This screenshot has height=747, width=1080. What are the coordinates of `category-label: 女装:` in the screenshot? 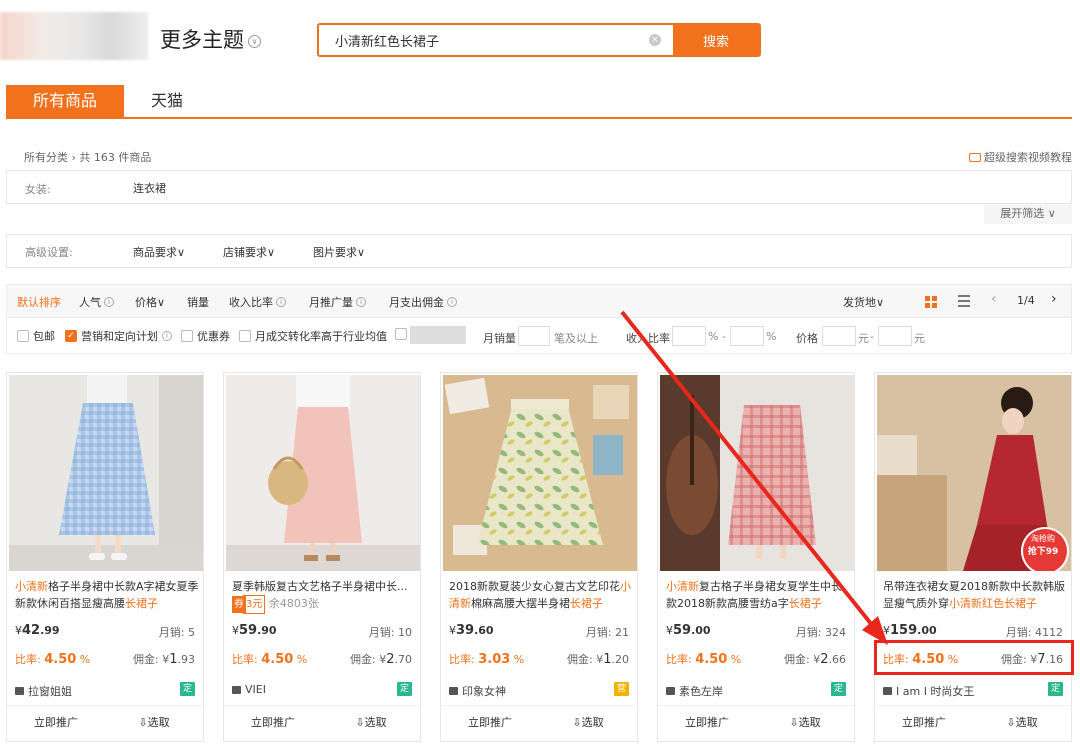 It's located at (38, 189).